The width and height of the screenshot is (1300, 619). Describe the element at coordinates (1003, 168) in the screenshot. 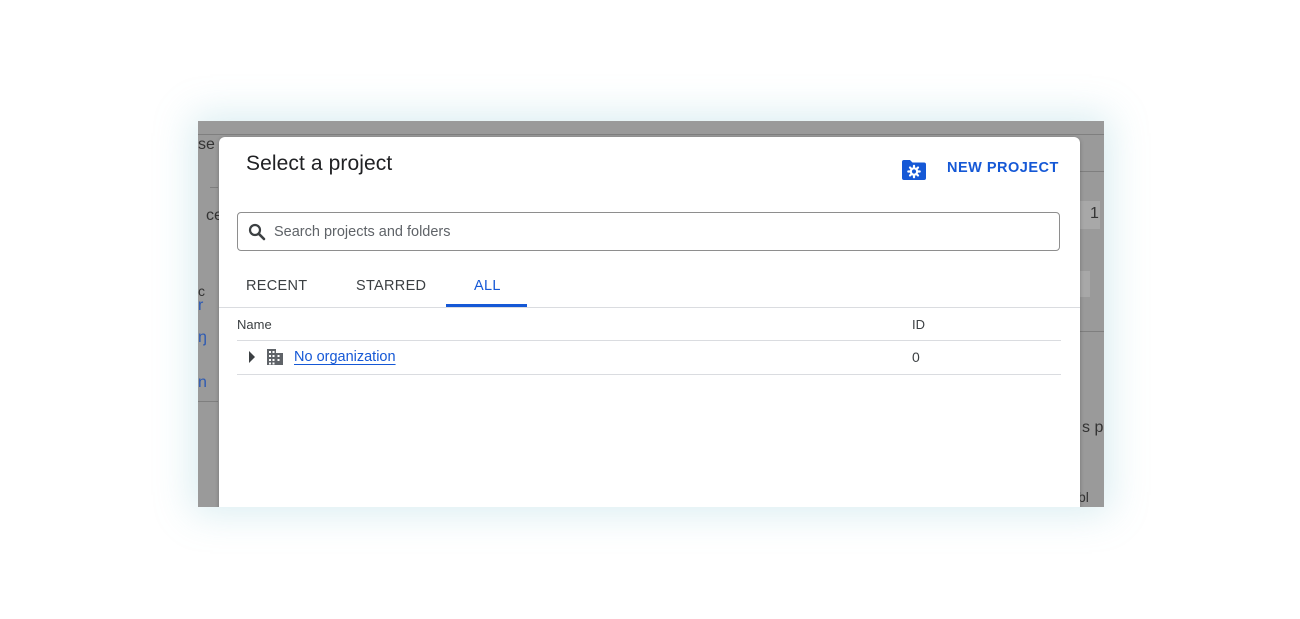

I see `new-project-label: NEW PROJECT` at that location.